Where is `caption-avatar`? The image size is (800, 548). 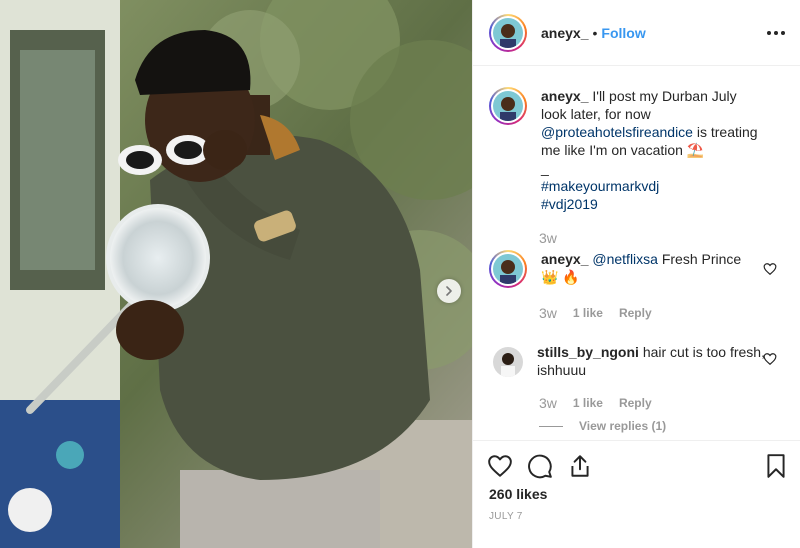
caption-avatar is located at coordinates (508, 106).